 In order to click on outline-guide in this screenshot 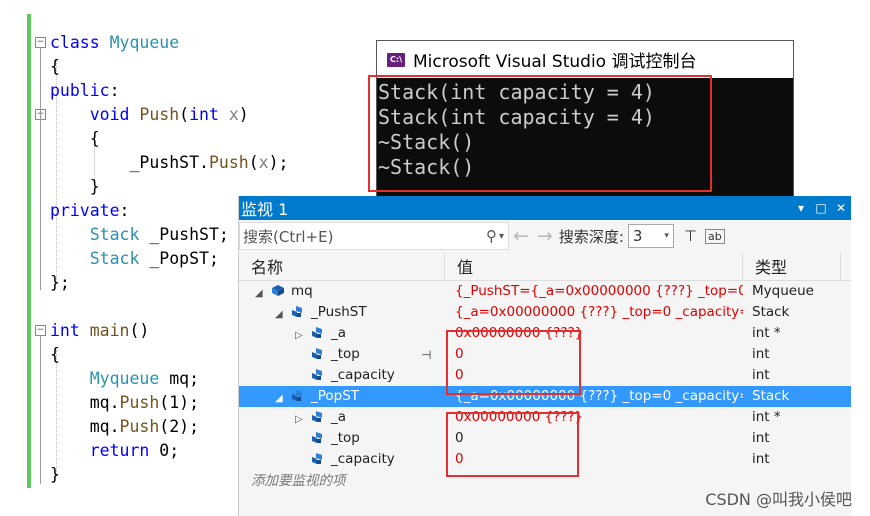, I will do `click(40, 410)`.